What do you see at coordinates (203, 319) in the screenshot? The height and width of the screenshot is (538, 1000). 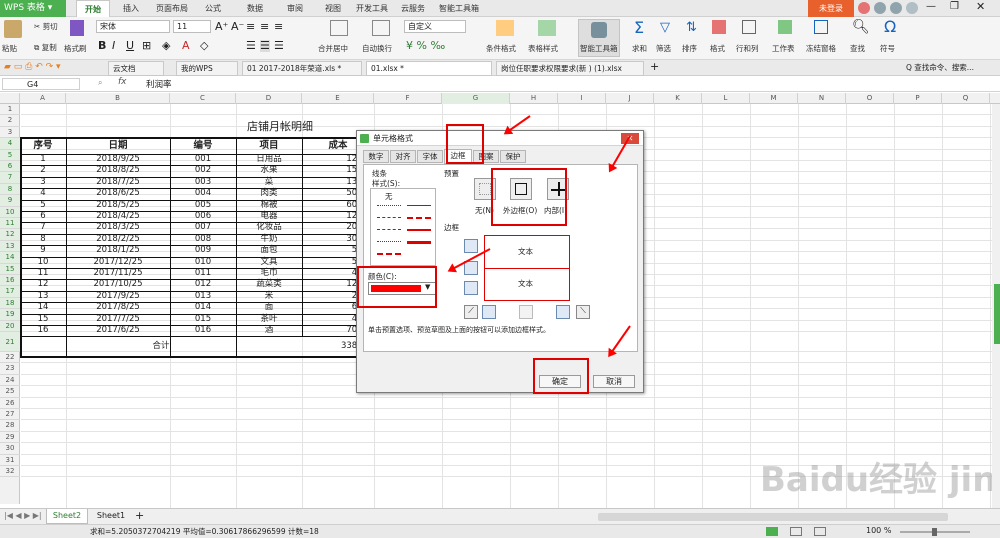 I see `table-cell: 015` at bounding box center [203, 319].